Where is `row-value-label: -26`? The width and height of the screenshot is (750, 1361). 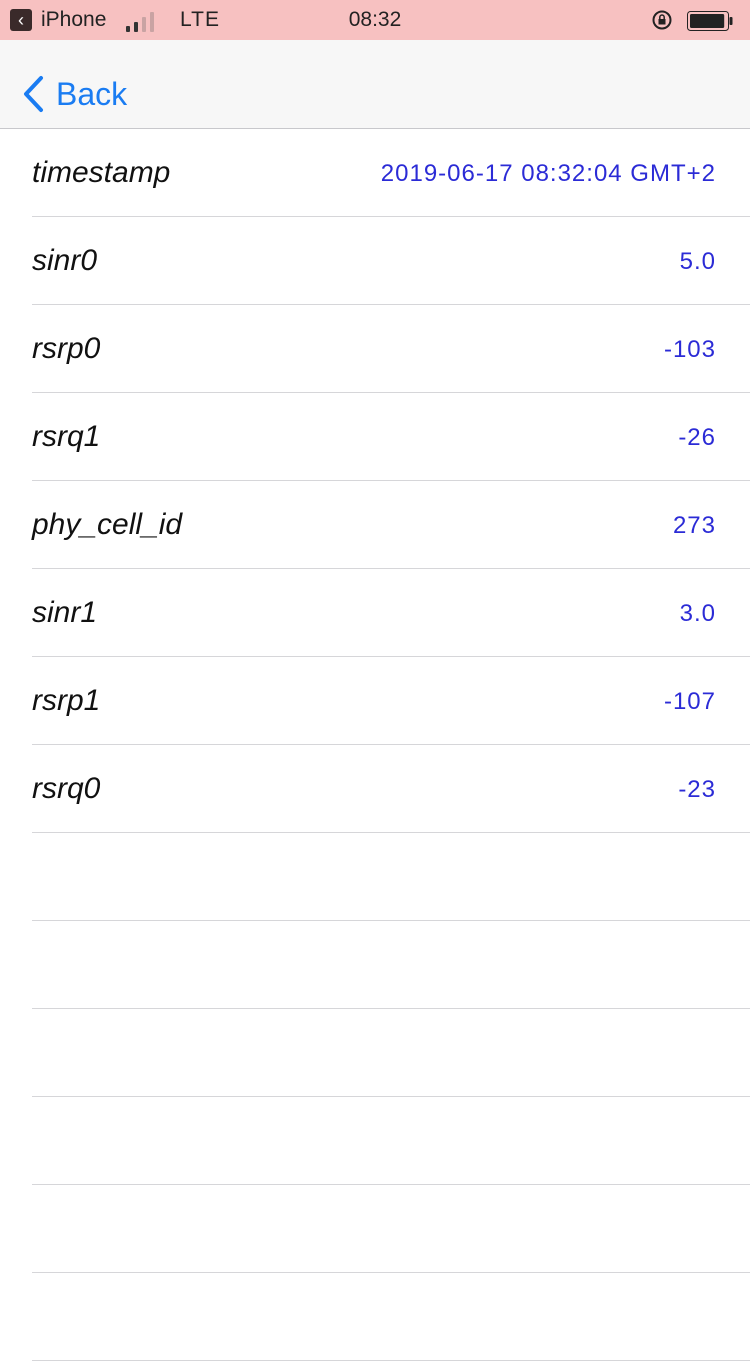
row-value-label: -26 is located at coordinates (697, 437).